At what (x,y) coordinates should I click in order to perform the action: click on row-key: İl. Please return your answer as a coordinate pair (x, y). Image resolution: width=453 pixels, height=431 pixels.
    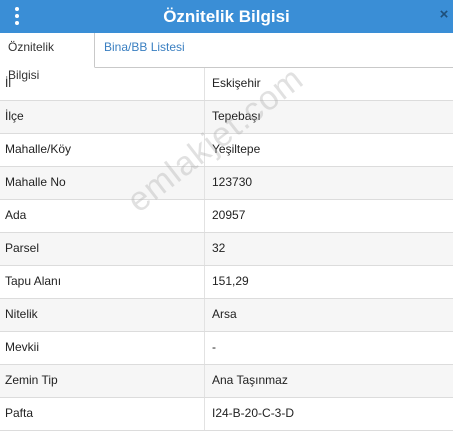
    Looking at the image, I should click on (8, 83).